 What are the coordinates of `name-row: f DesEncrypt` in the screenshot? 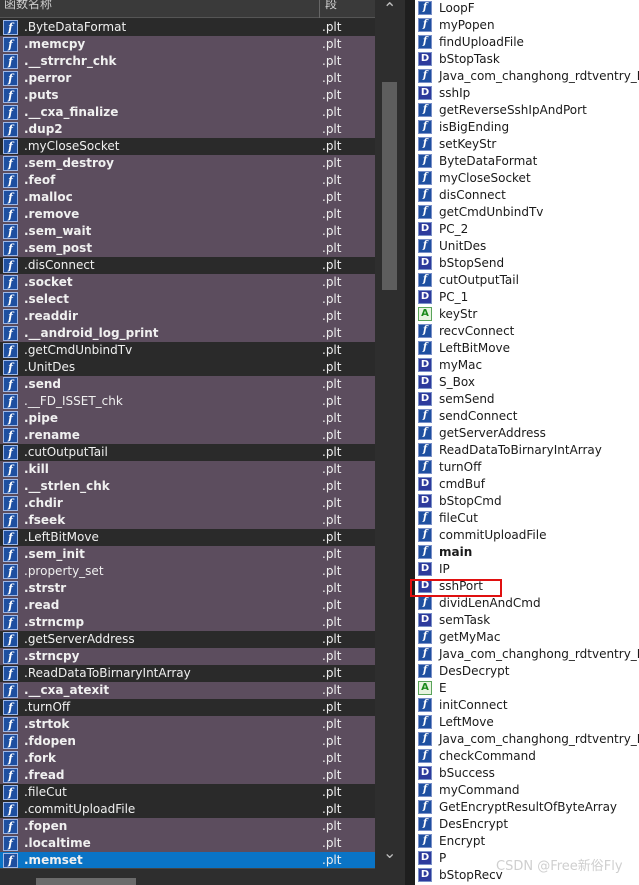 It's located at (527, 824).